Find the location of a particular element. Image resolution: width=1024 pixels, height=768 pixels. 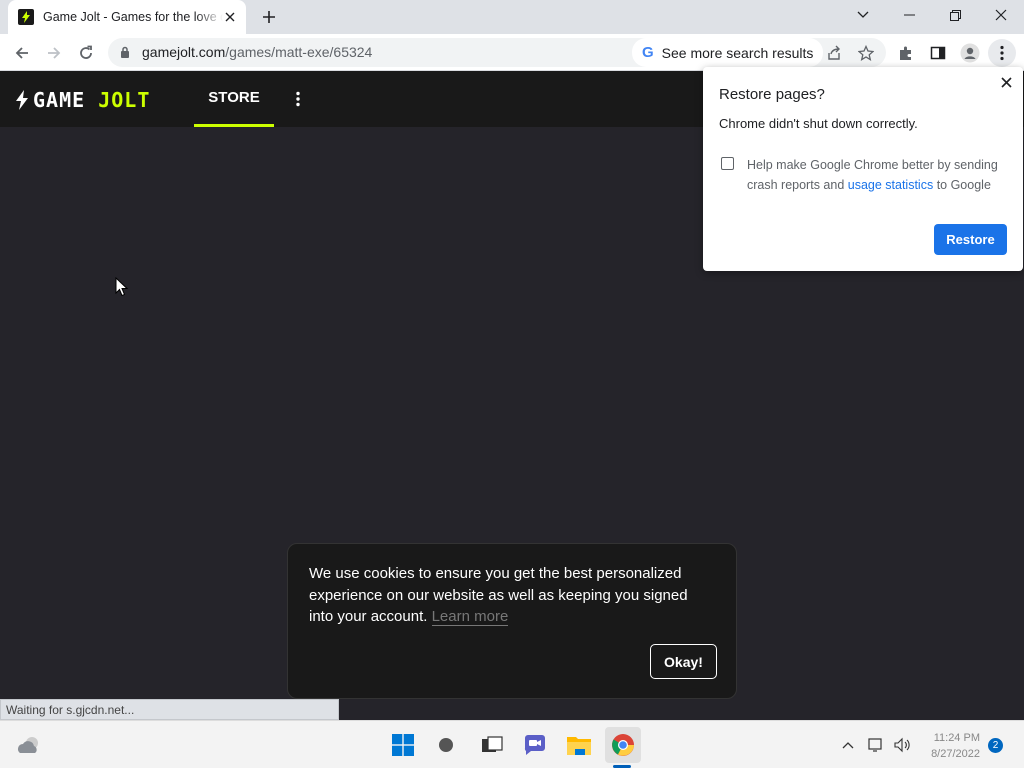

cookie-okay-button: Okay! is located at coordinates (683, 661).